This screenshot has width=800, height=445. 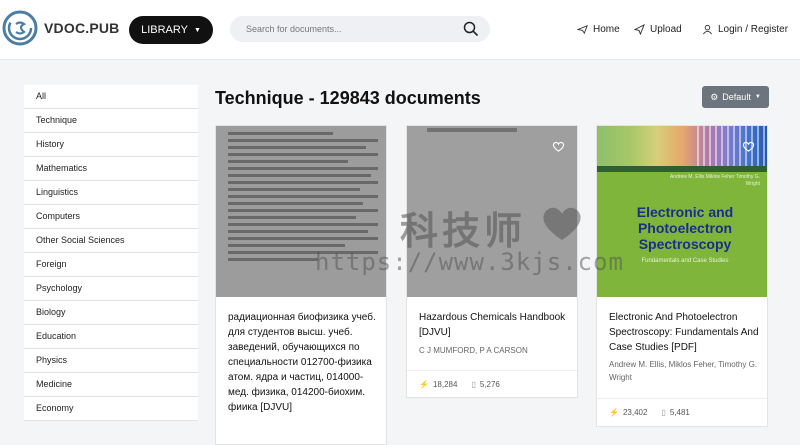 What do you see at coordinates (445, 384) in the screenshot?
I see `views-count: 18,284` at bounding box center [445, 384].